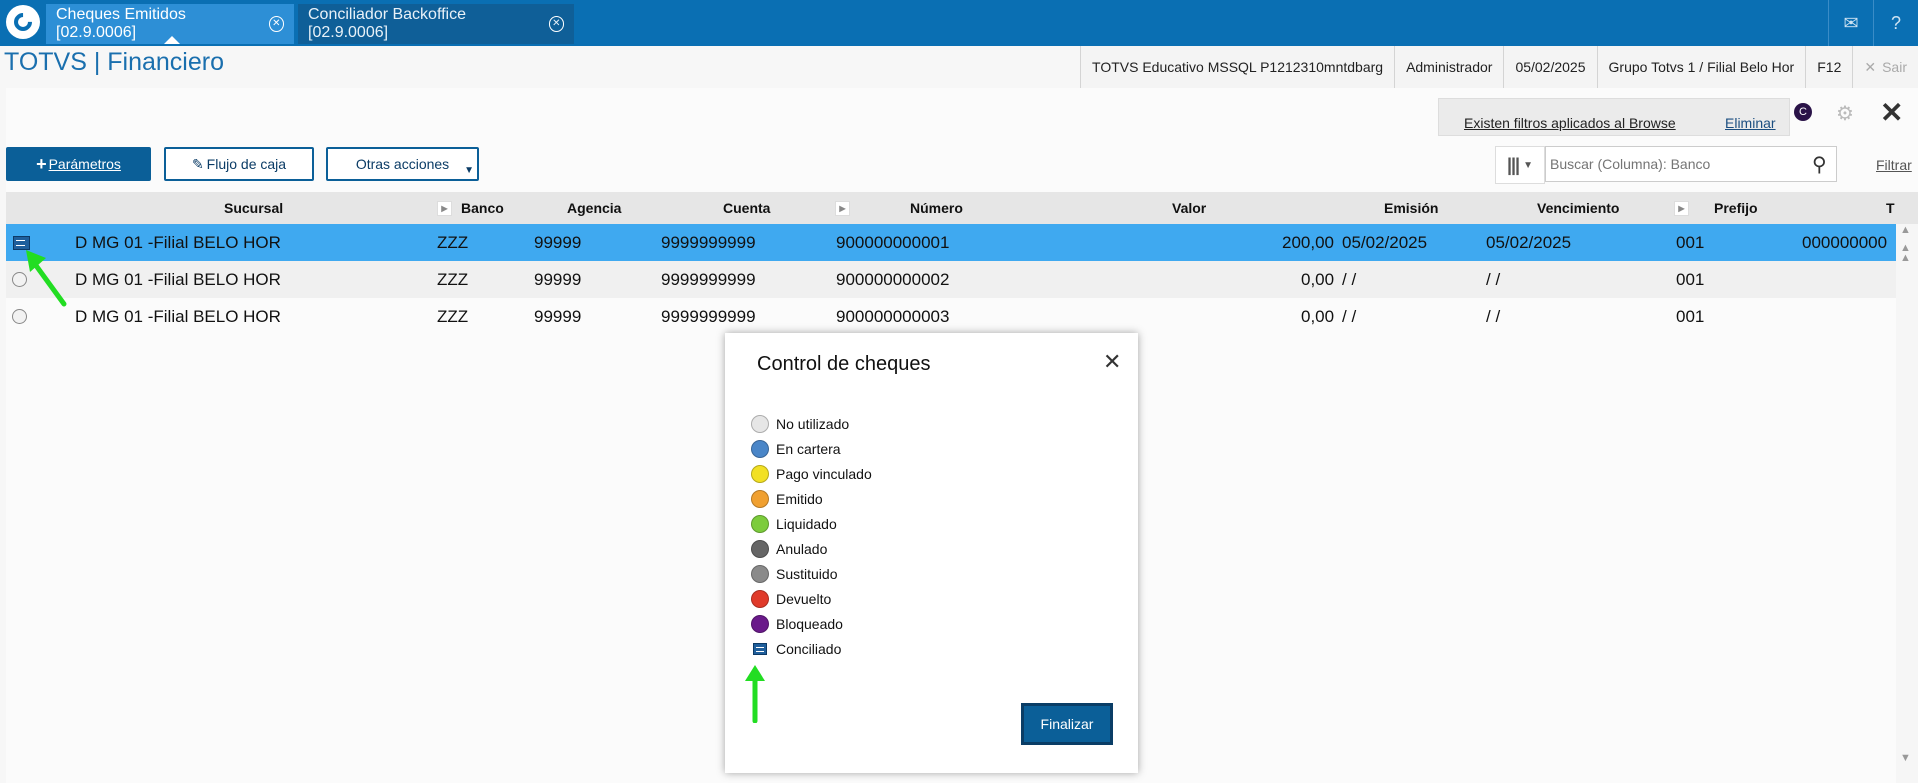 The height and width of the screenshot is (783, 1918). What do you see at coordinates (482, 208) in the screenshot?
I see `col-banco: Banco` at bounding box center [482, 208].